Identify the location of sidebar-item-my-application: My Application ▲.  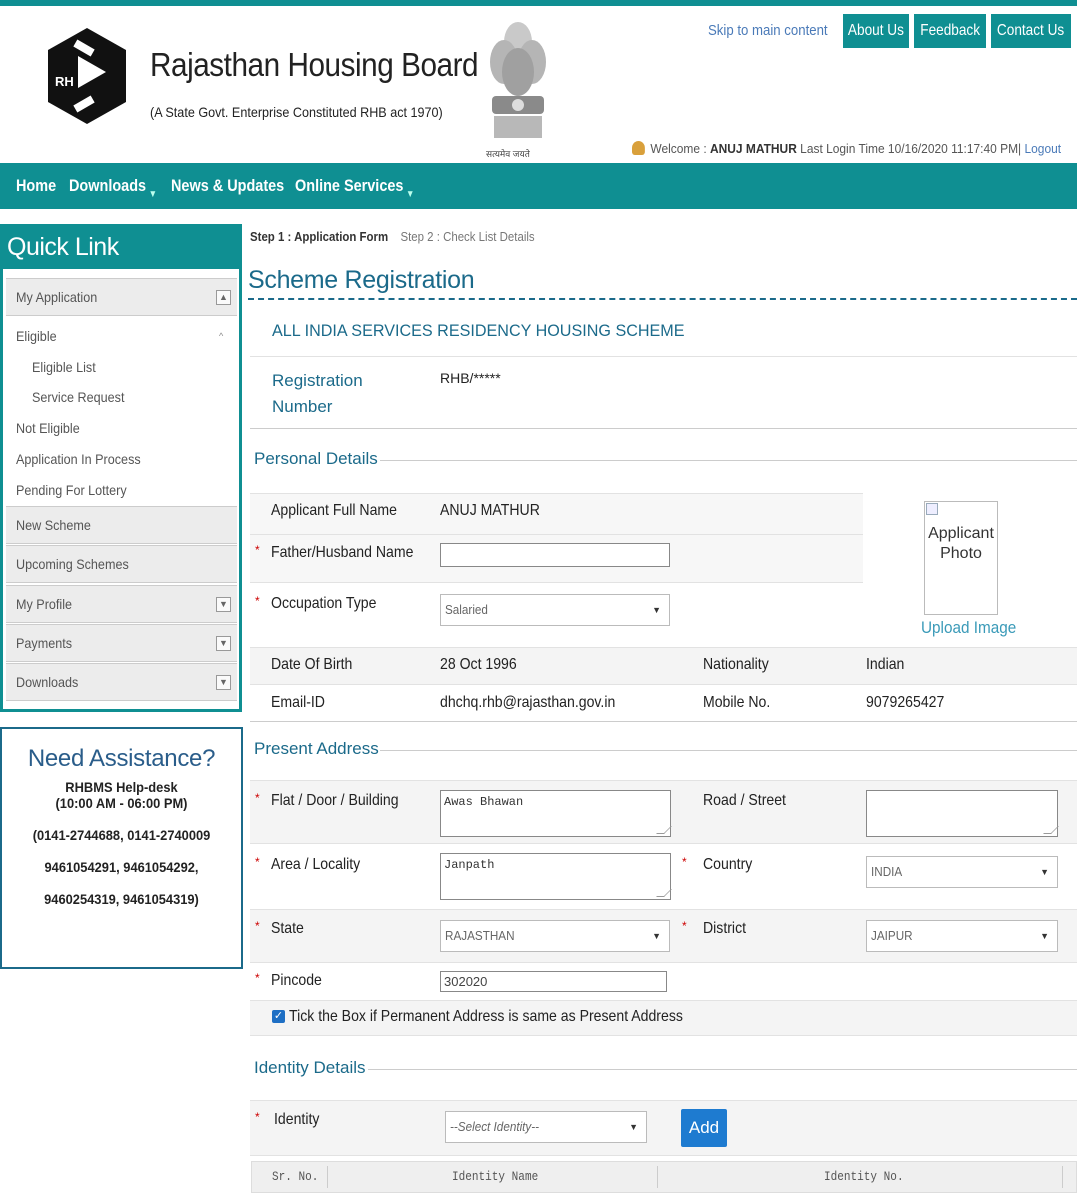
(121, 297).